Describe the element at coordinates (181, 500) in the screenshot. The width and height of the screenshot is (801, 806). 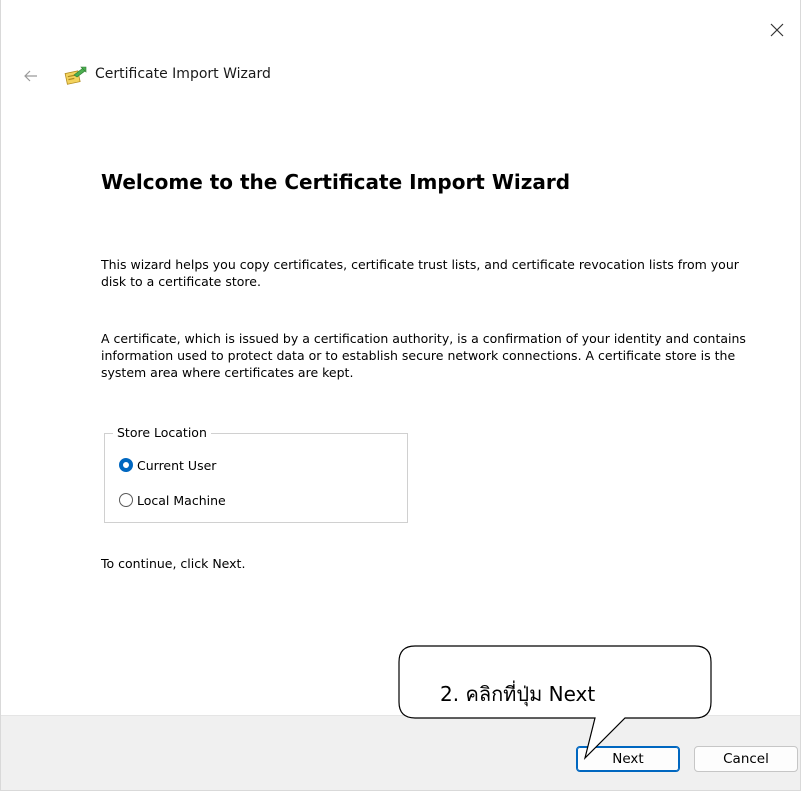
I see `local-machine-label: Local Machine` at that location.